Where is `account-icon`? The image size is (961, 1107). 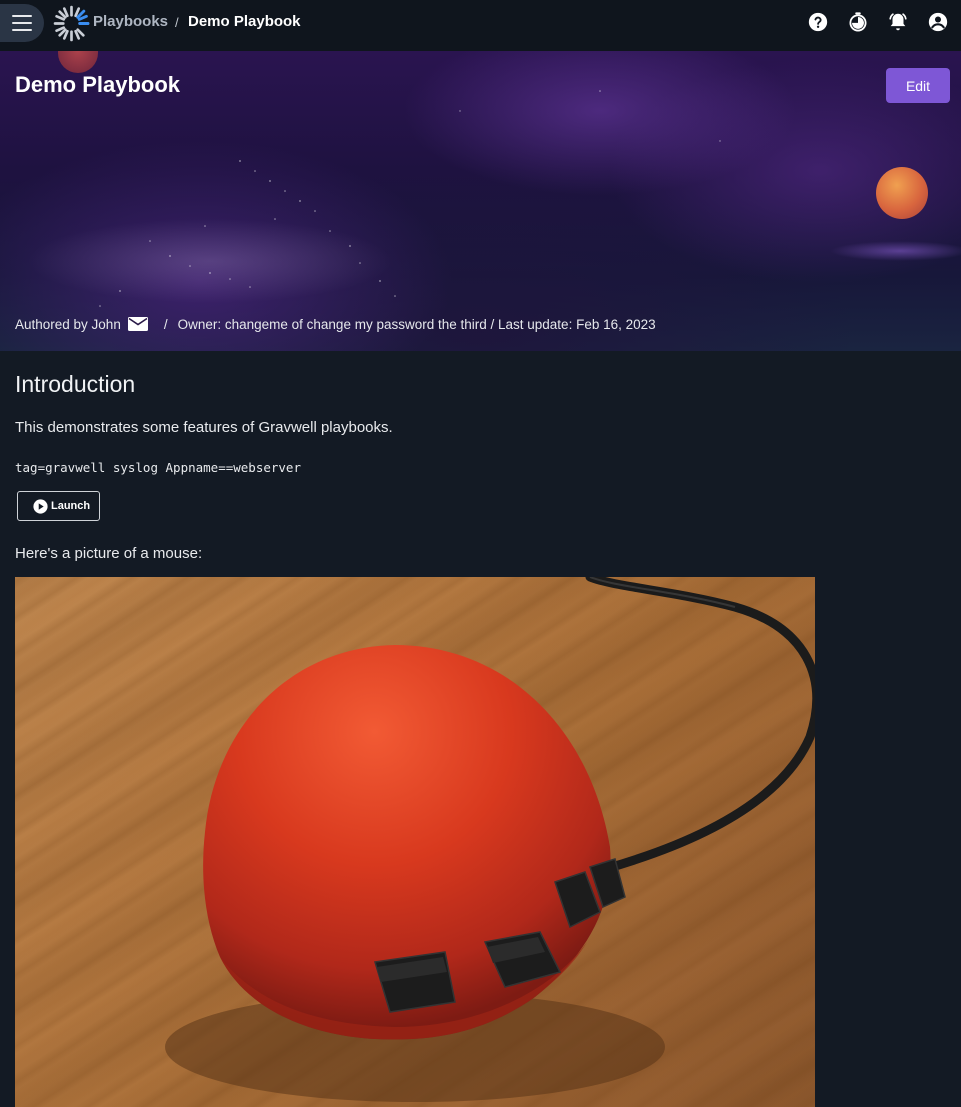
account-icon is located at coordinates (938, 22).